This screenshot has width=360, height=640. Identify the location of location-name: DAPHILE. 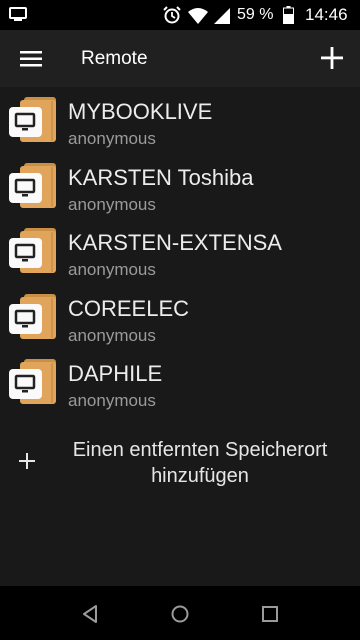
(115, 373).